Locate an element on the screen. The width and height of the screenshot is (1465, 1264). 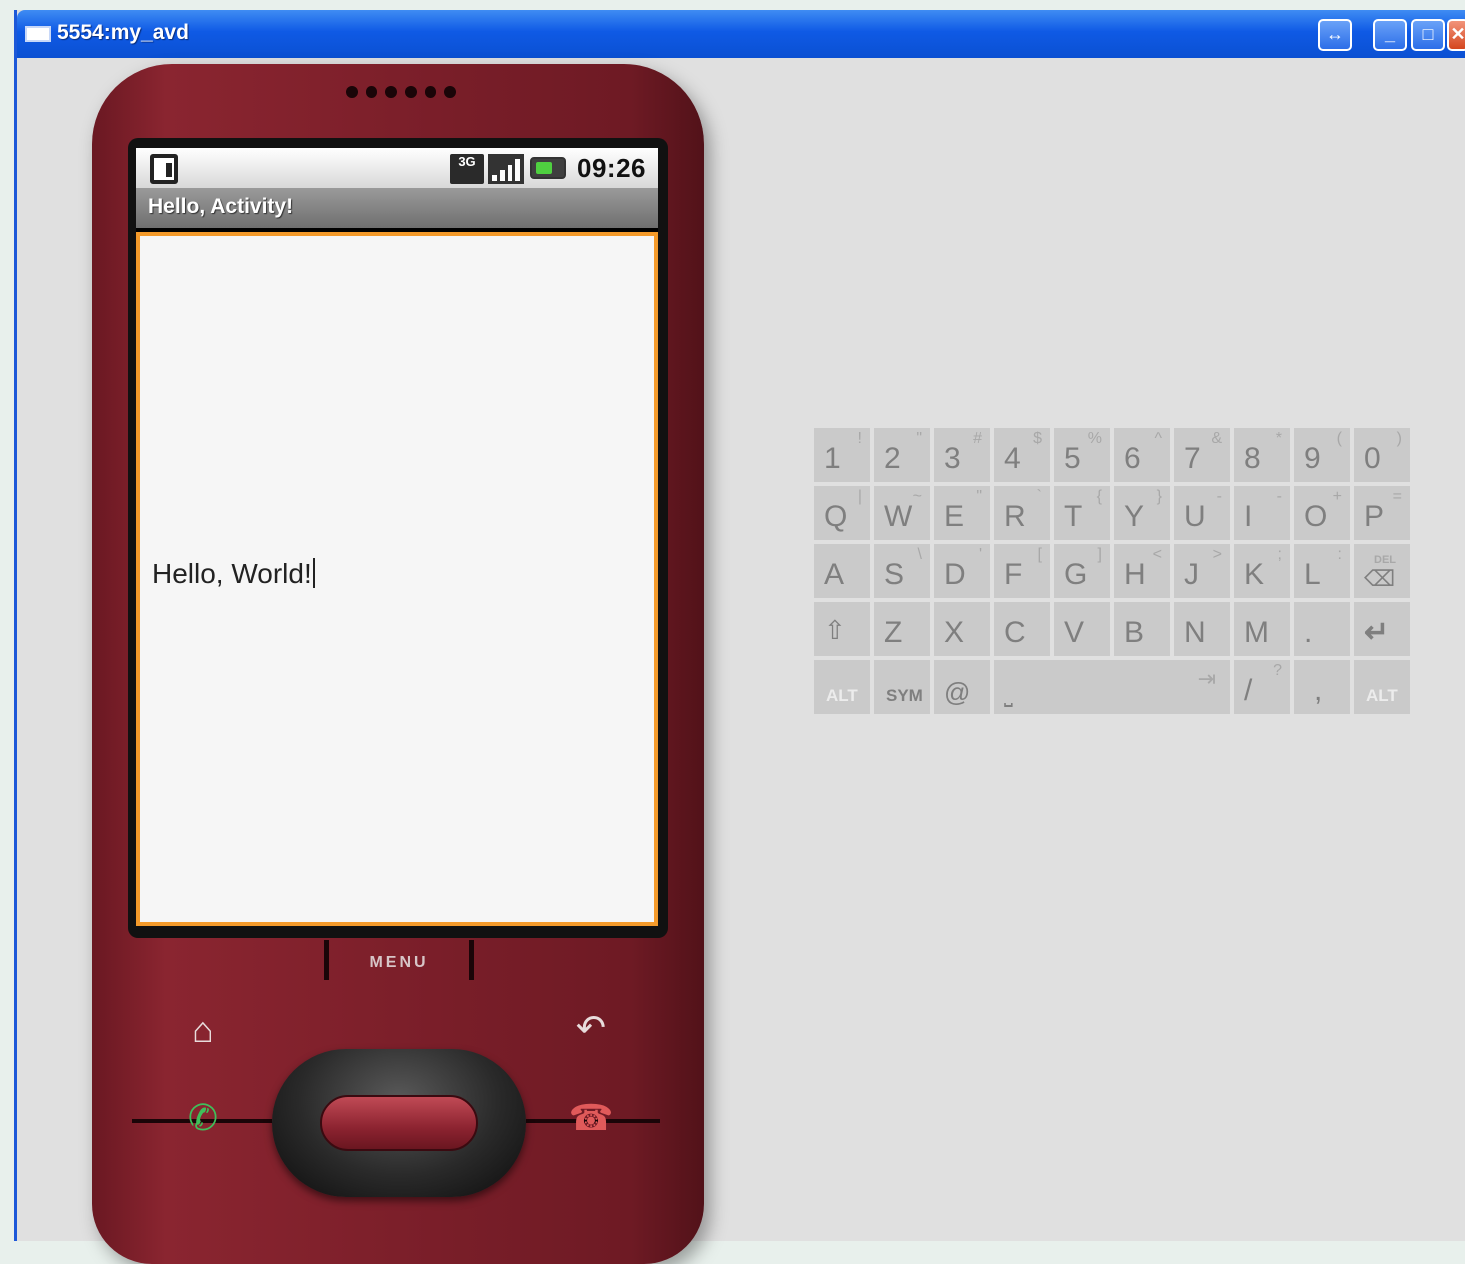
menu-label: MENU is located at coordinates (399, 962).